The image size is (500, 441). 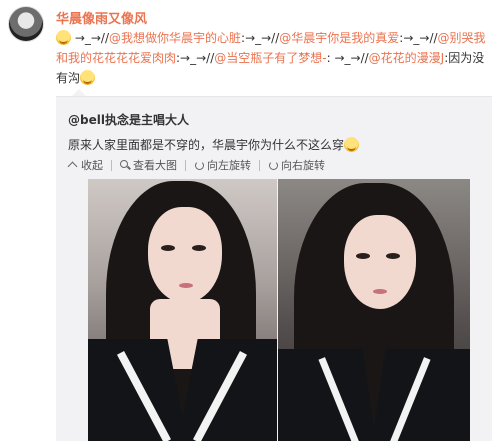 What do you see at coordinates (155, 165) in the screenshot?
I see `view-large-label: 查看大图` at bounding box center [155, 165].